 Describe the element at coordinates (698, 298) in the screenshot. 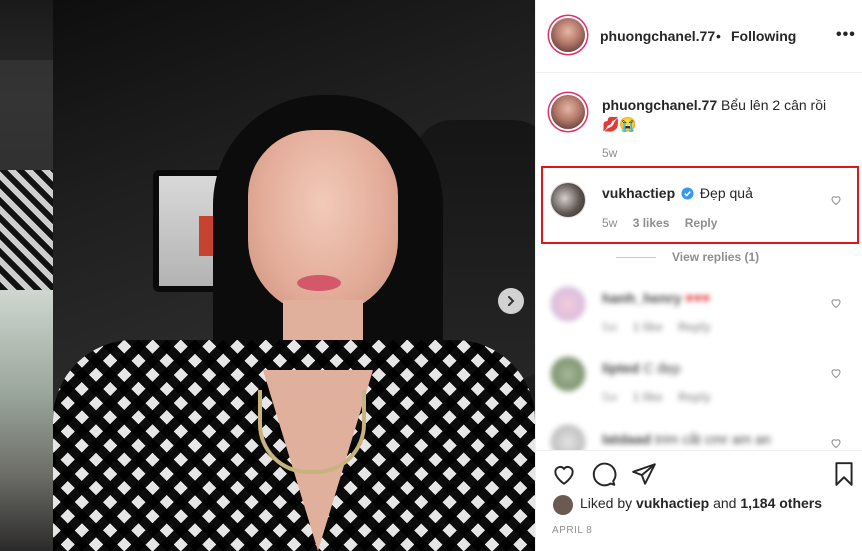

I see `comment-body: ♥♥♥` at that location.